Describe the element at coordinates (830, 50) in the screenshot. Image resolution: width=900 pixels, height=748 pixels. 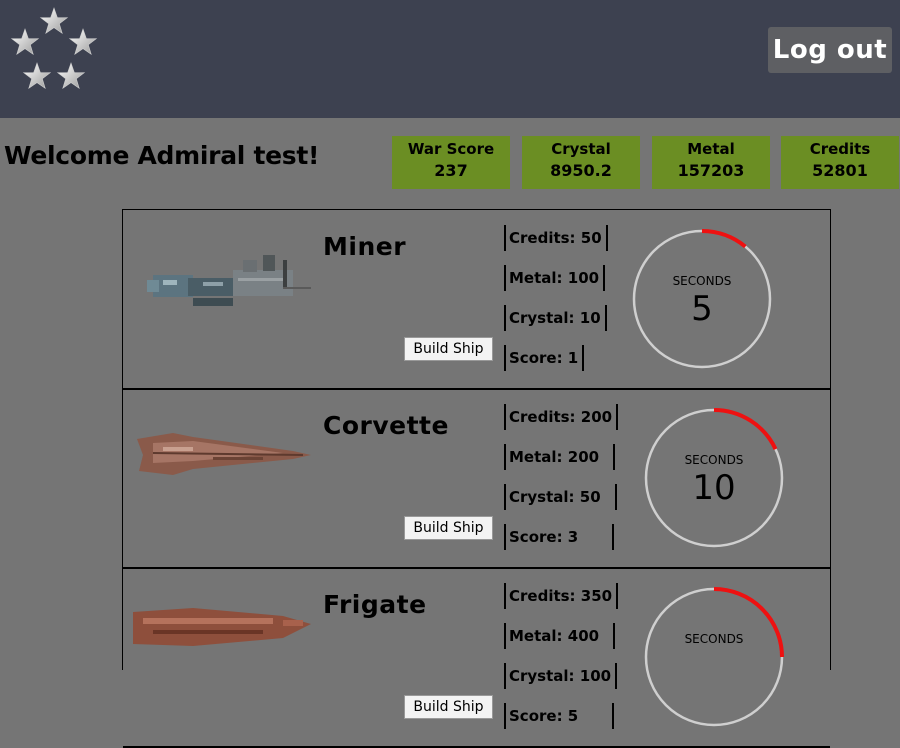
I see `logout-button: Log out` at that location.